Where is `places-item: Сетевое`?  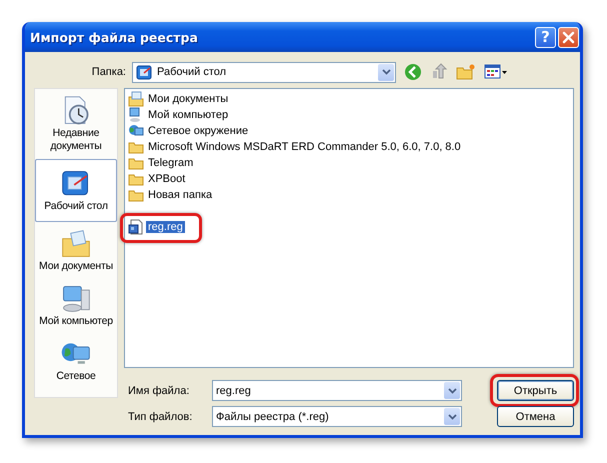 places-item: Сетевое is located at coordinates (76, 360).